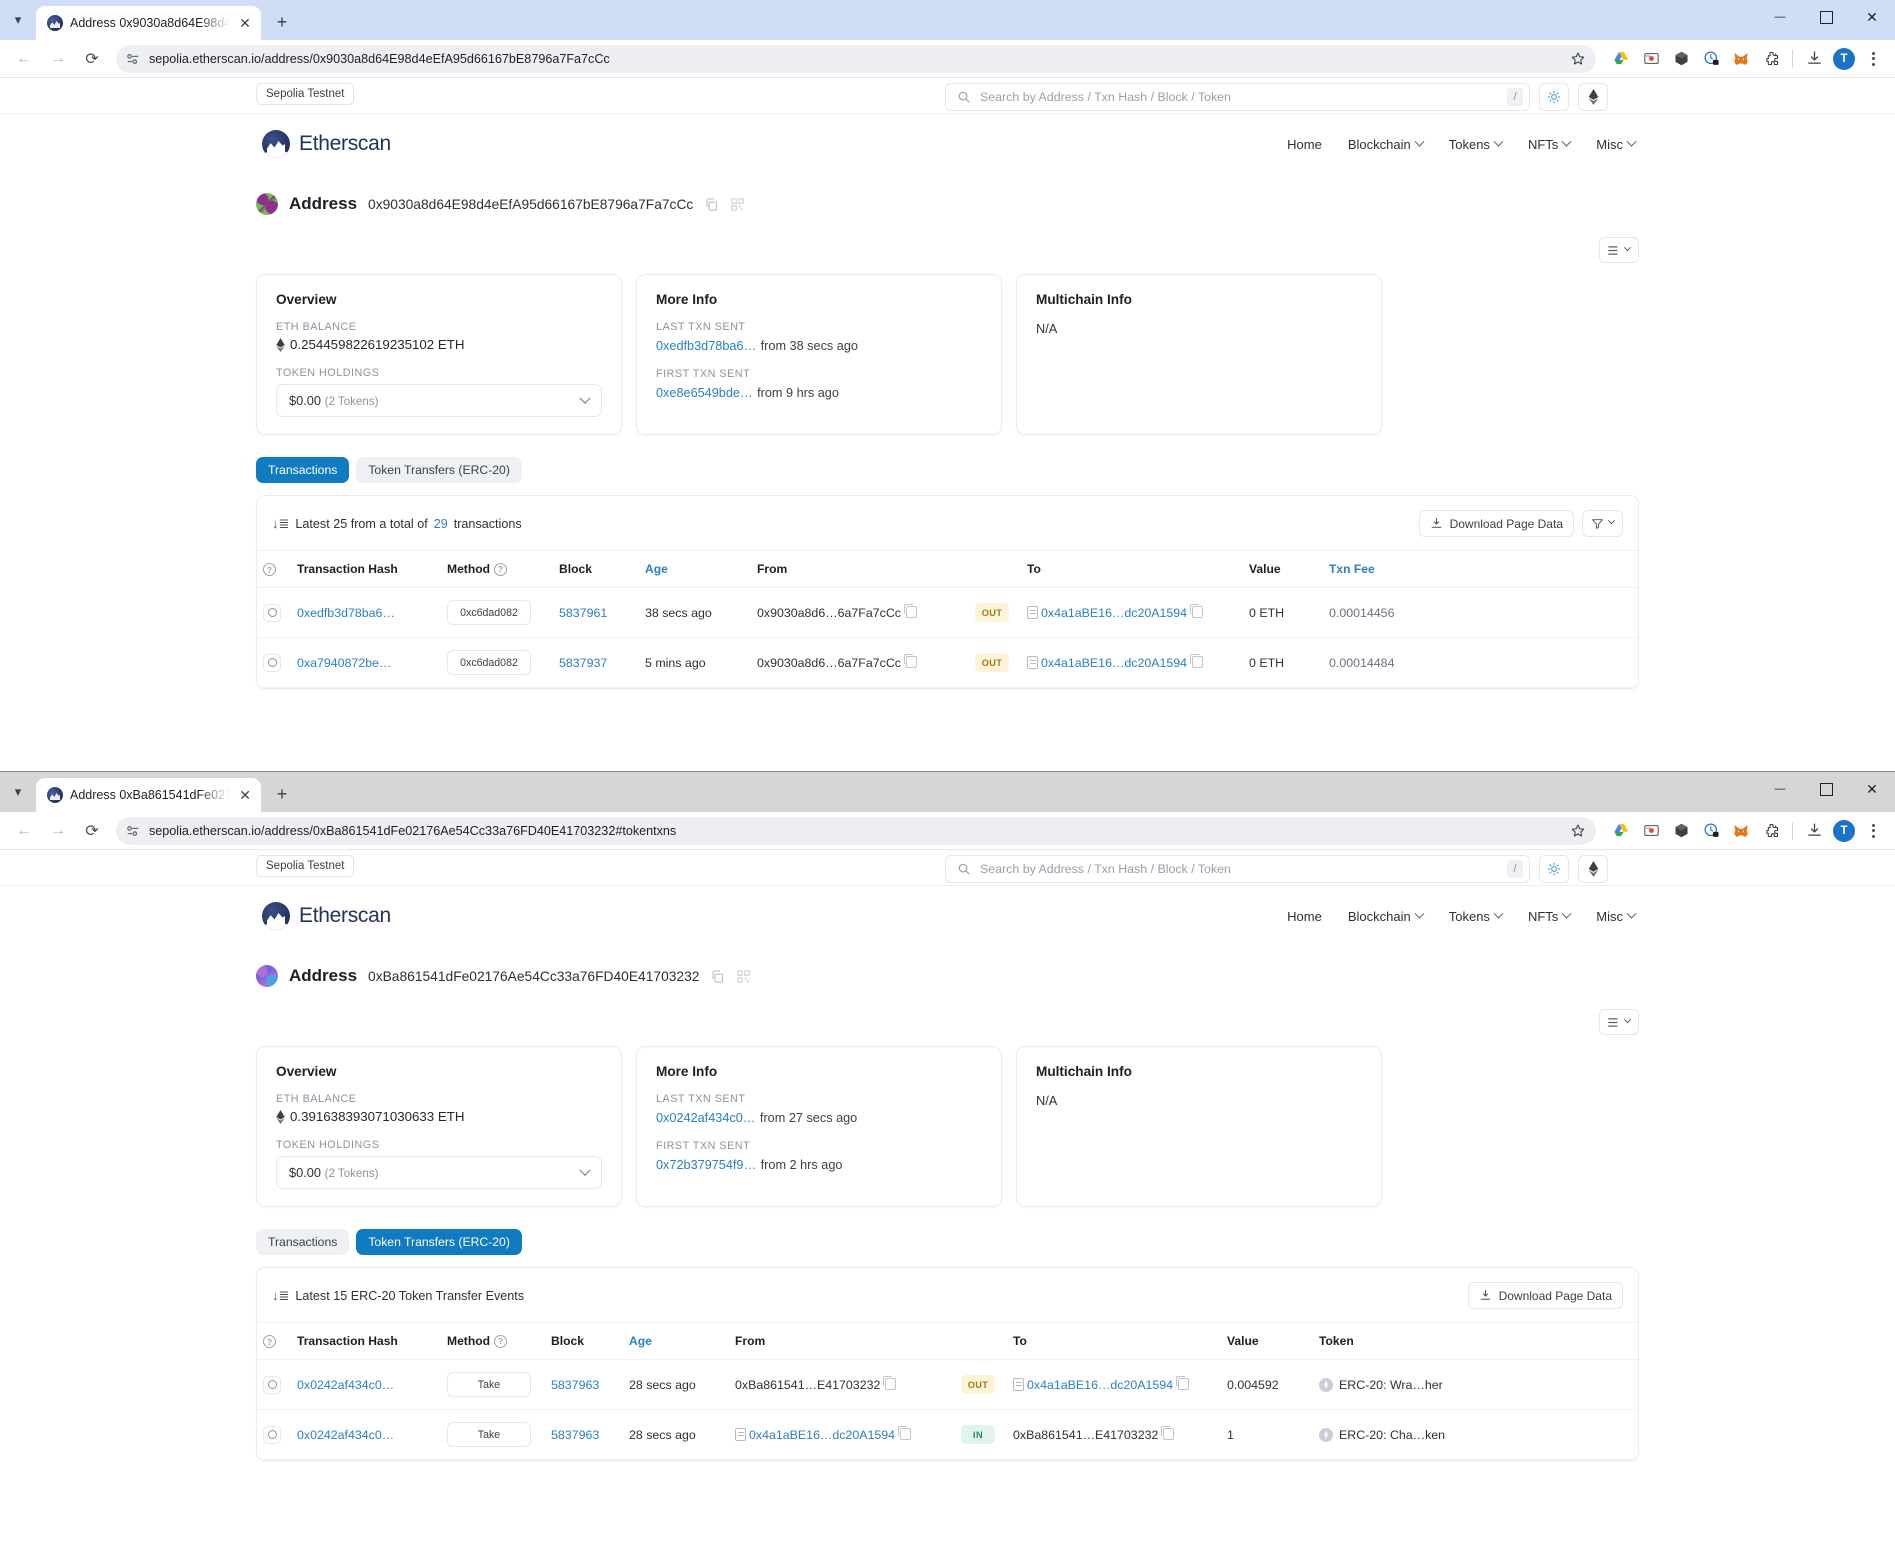  What do you see at coordinates (489, 613) in the screenshot?
I see `method-badge: 0xc6dad082` at bounding box center [489, 613].